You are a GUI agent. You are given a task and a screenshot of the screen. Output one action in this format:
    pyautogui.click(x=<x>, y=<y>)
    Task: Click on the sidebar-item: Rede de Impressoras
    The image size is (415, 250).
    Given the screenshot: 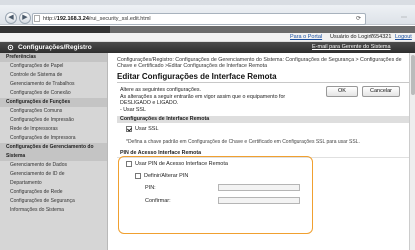 What is the action you would take?
    pyautogui.click(x=53, y=129)
    